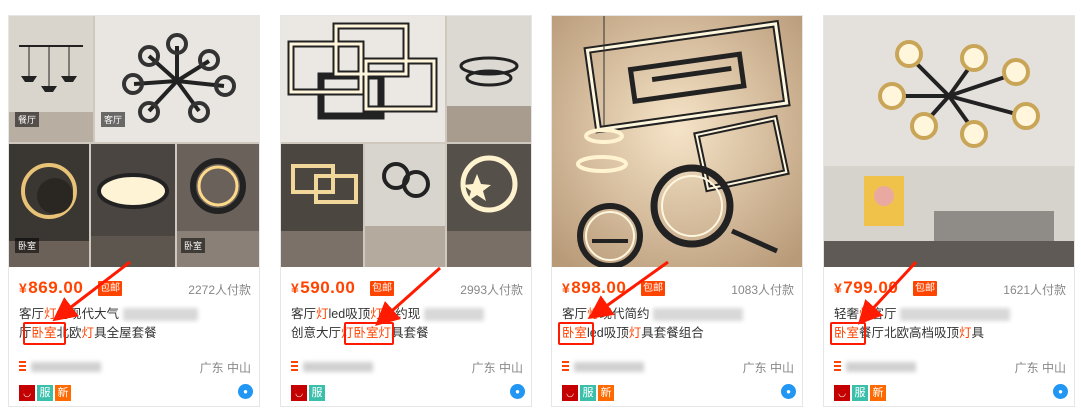 The height and width of the screenshot is (413, 1081). I want to click on sales-count: 2993人付款, so click(491, 290).